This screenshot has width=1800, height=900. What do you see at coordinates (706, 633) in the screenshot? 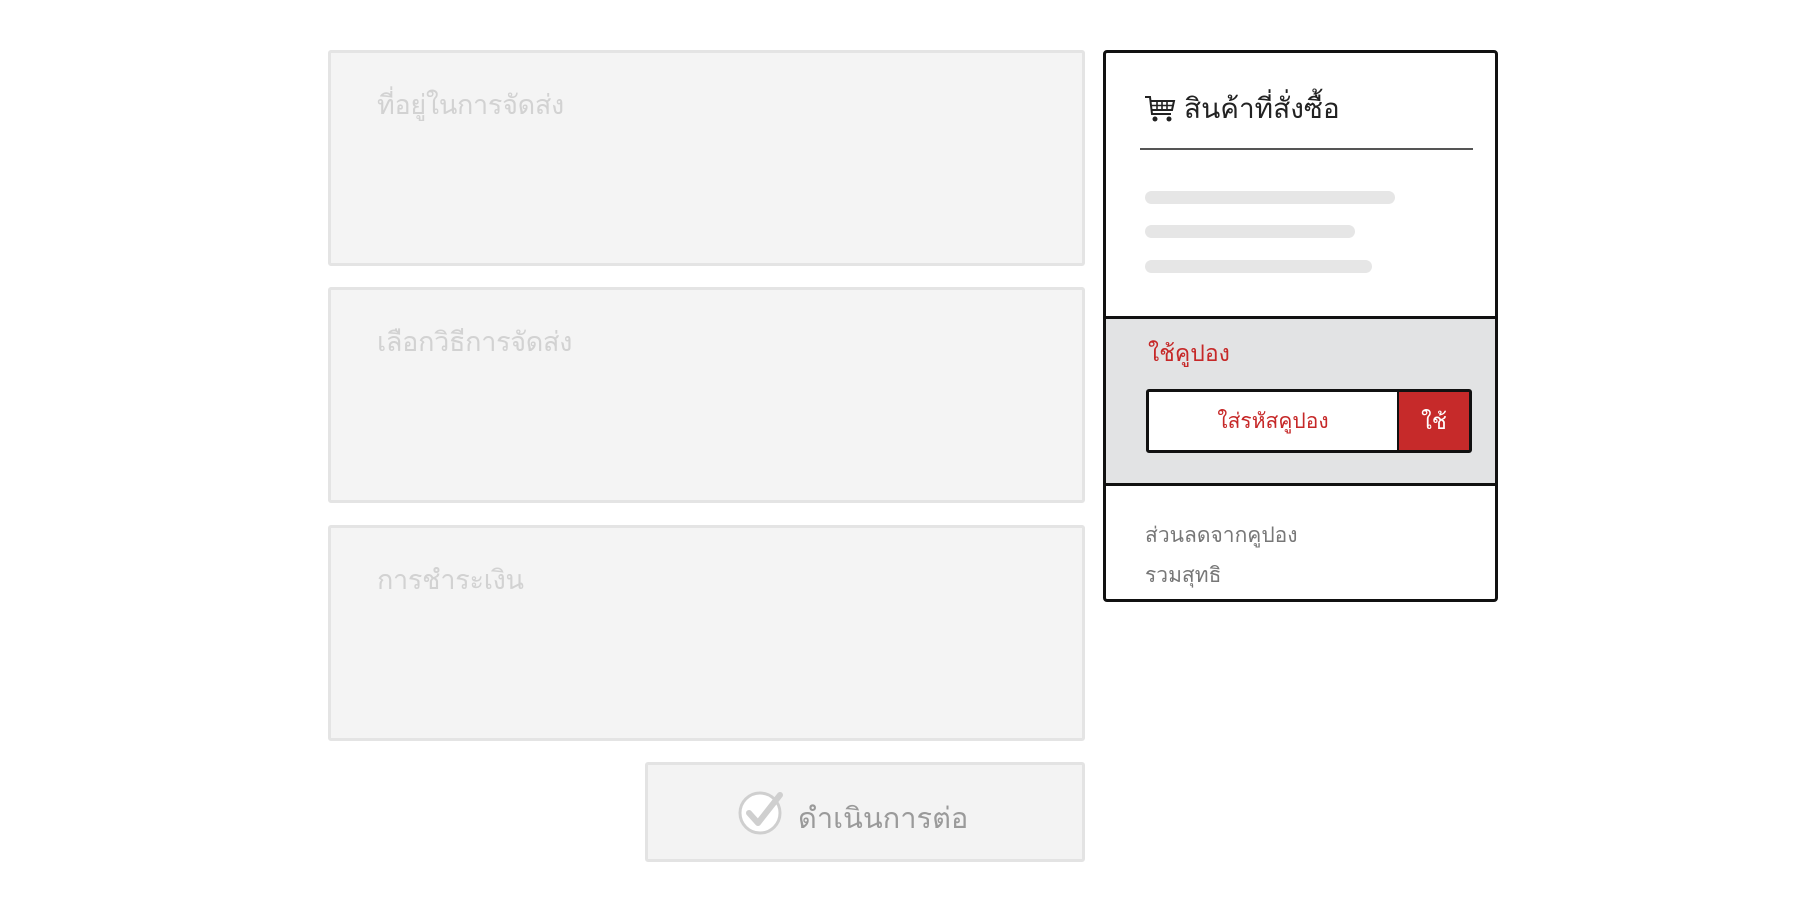
I see `payment-section: การชำระเงิน` at bounding box center [706, 633].